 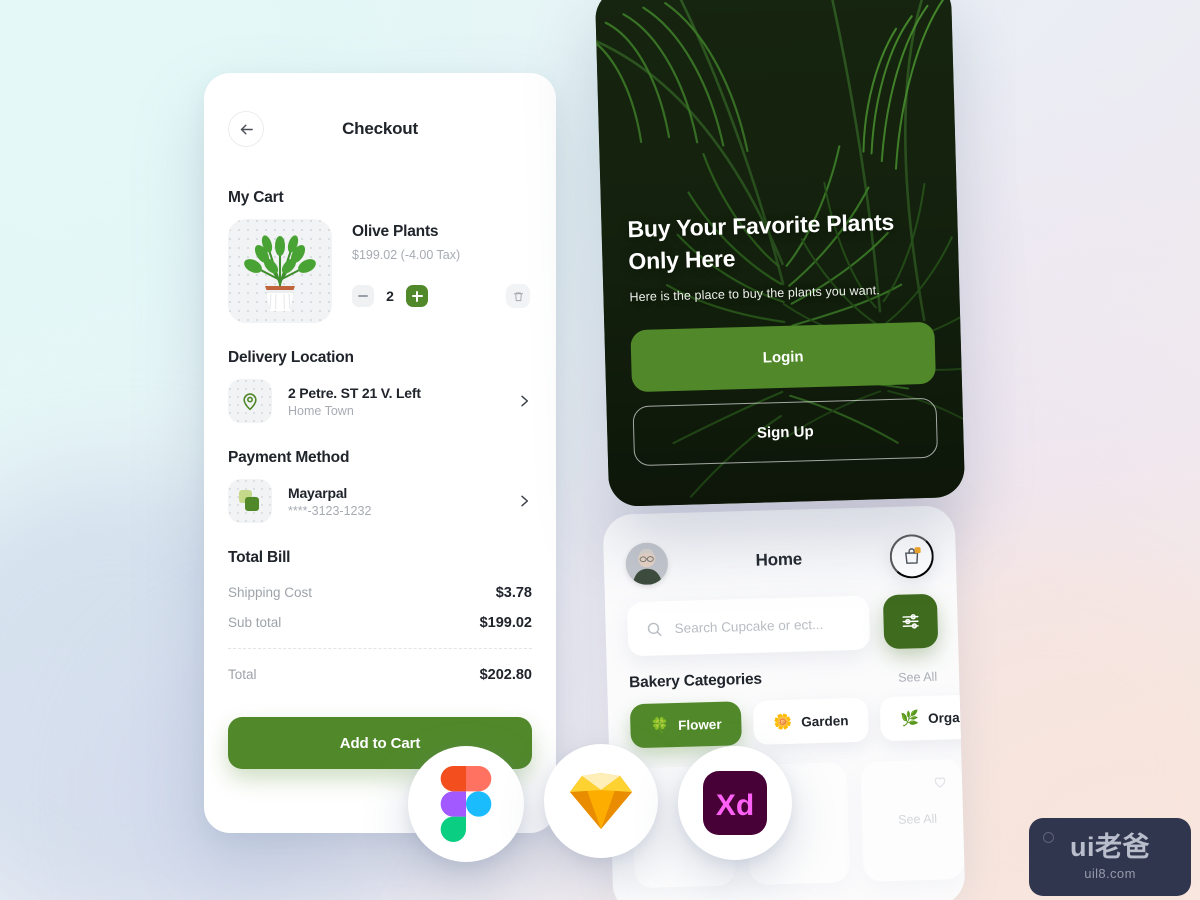 I want to click on user-avatar-image, so click(x=647, y=564).